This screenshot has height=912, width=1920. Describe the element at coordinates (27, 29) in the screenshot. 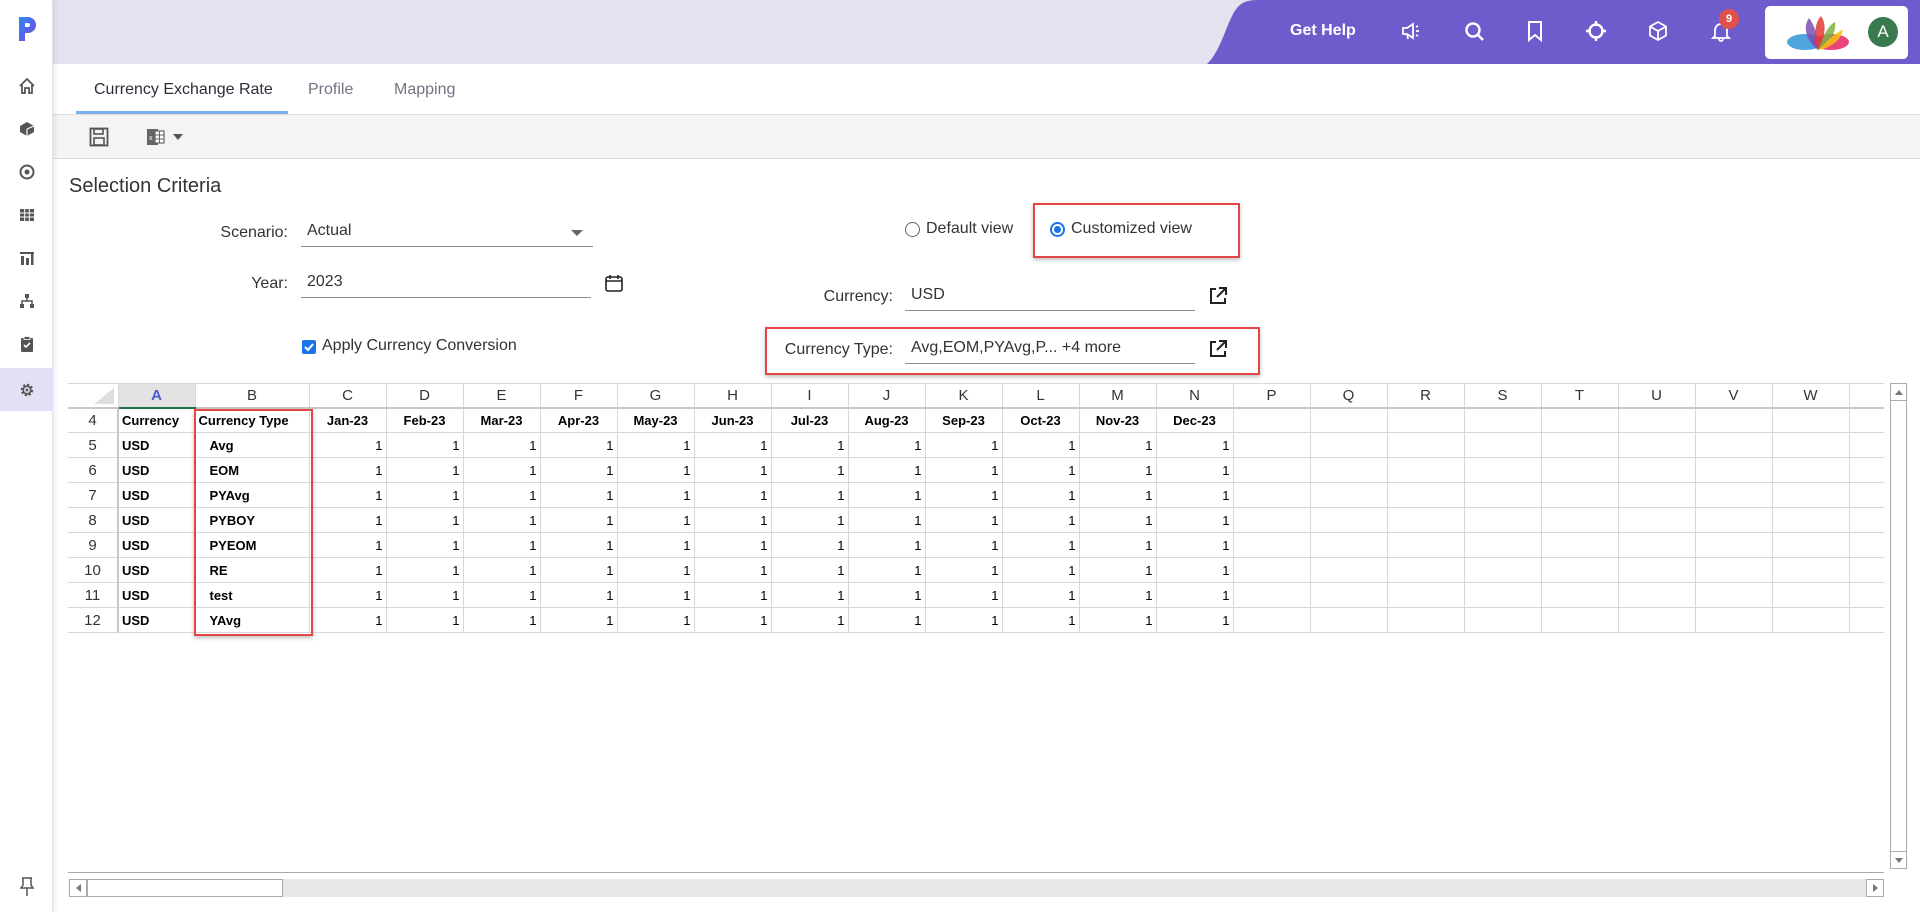

I see `app-logo` at that location.